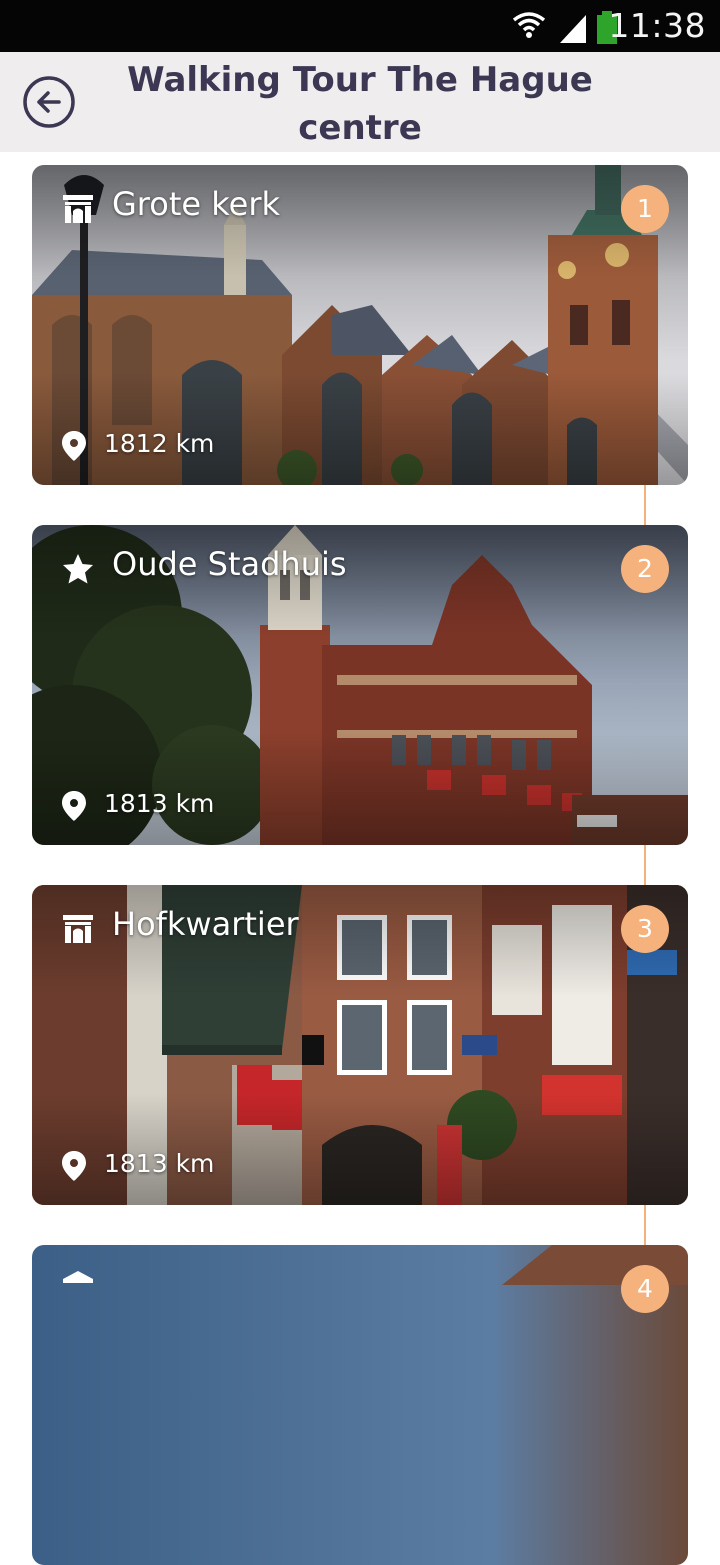 This screenshot has height=1565, width=720. I want to click on back-arrow-circle-icon, so click(49, 102).